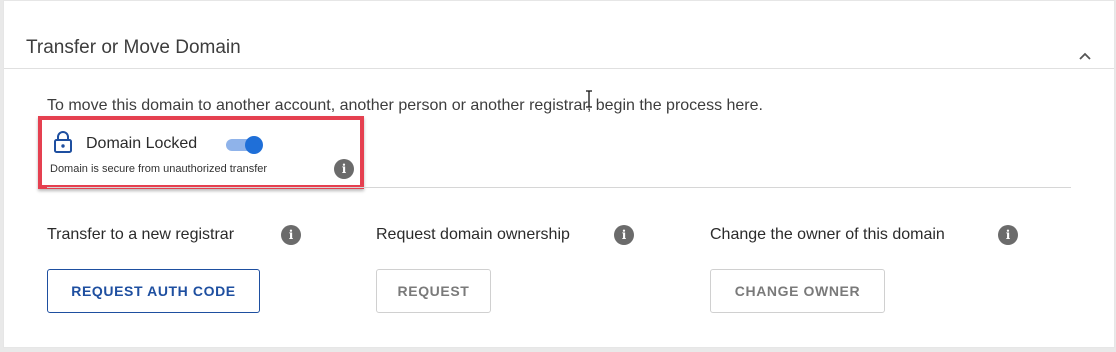 The height and width of the screenshot is (352, 1116). I want to click on transfer-registrar-label: Transfer to a new registrar, so click(141, 234).